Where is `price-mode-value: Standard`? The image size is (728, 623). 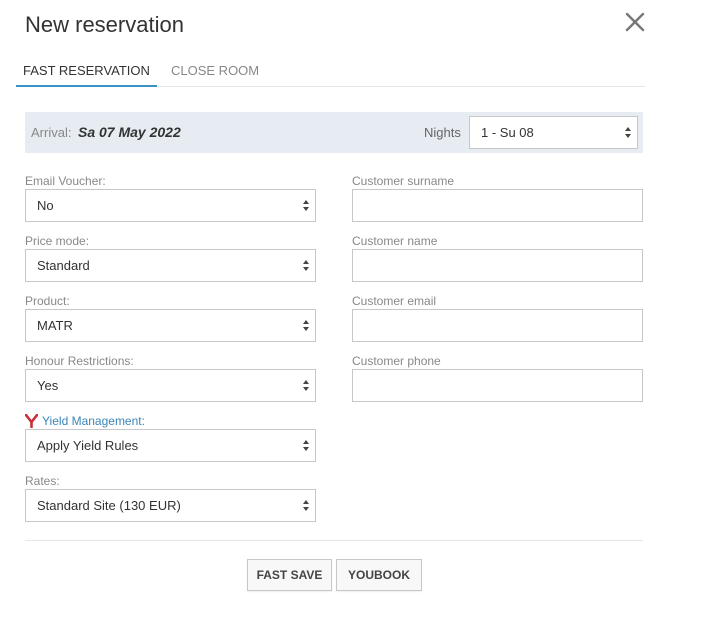 price-mode-value: Standard is located at coordinates (63, 265).